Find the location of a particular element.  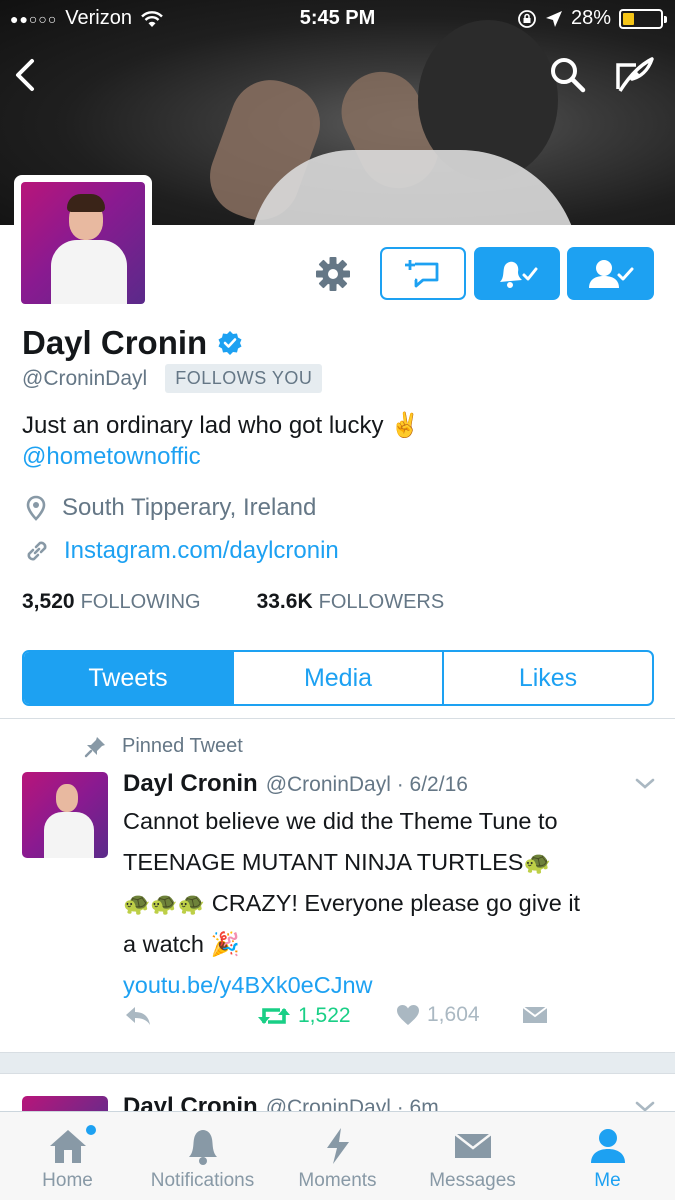

link-icon is located at coordinates (37, 551).